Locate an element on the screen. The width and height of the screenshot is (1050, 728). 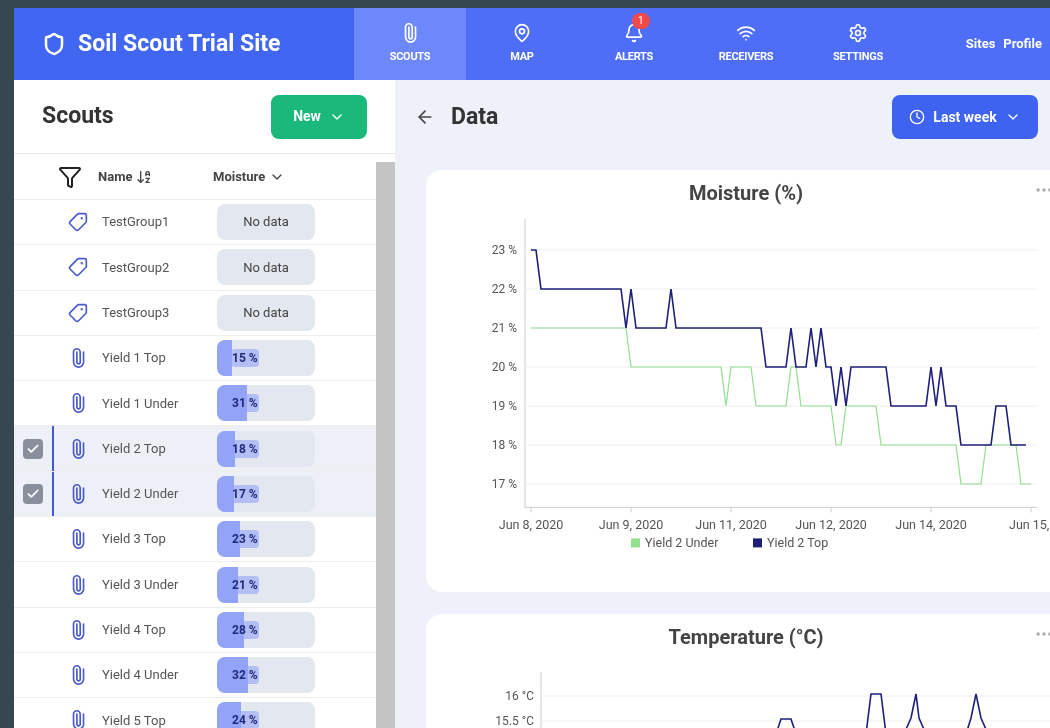
scout-name: Yield 4 Under is located at coordinates (141, 675).